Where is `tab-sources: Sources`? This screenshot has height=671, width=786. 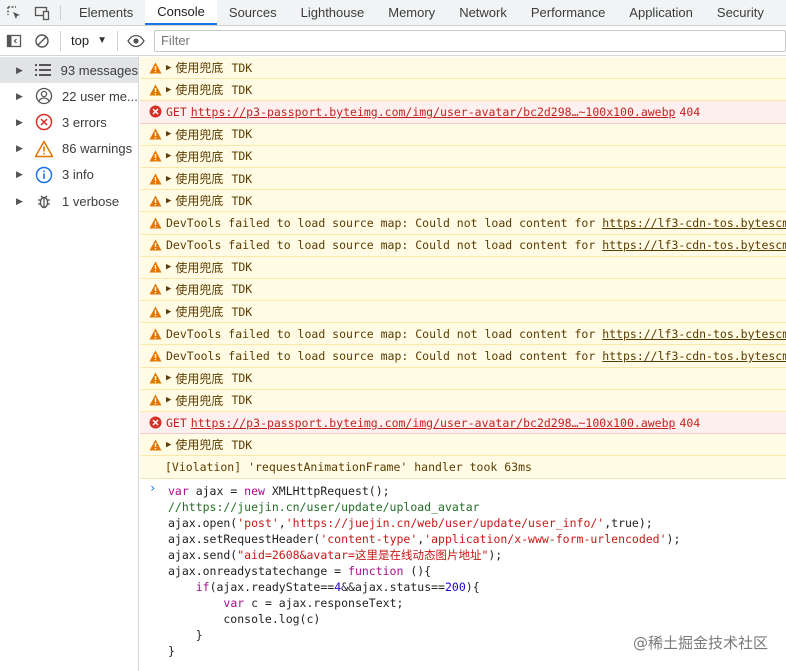 tab-sources: Sources is located at coordinates (253, 12).